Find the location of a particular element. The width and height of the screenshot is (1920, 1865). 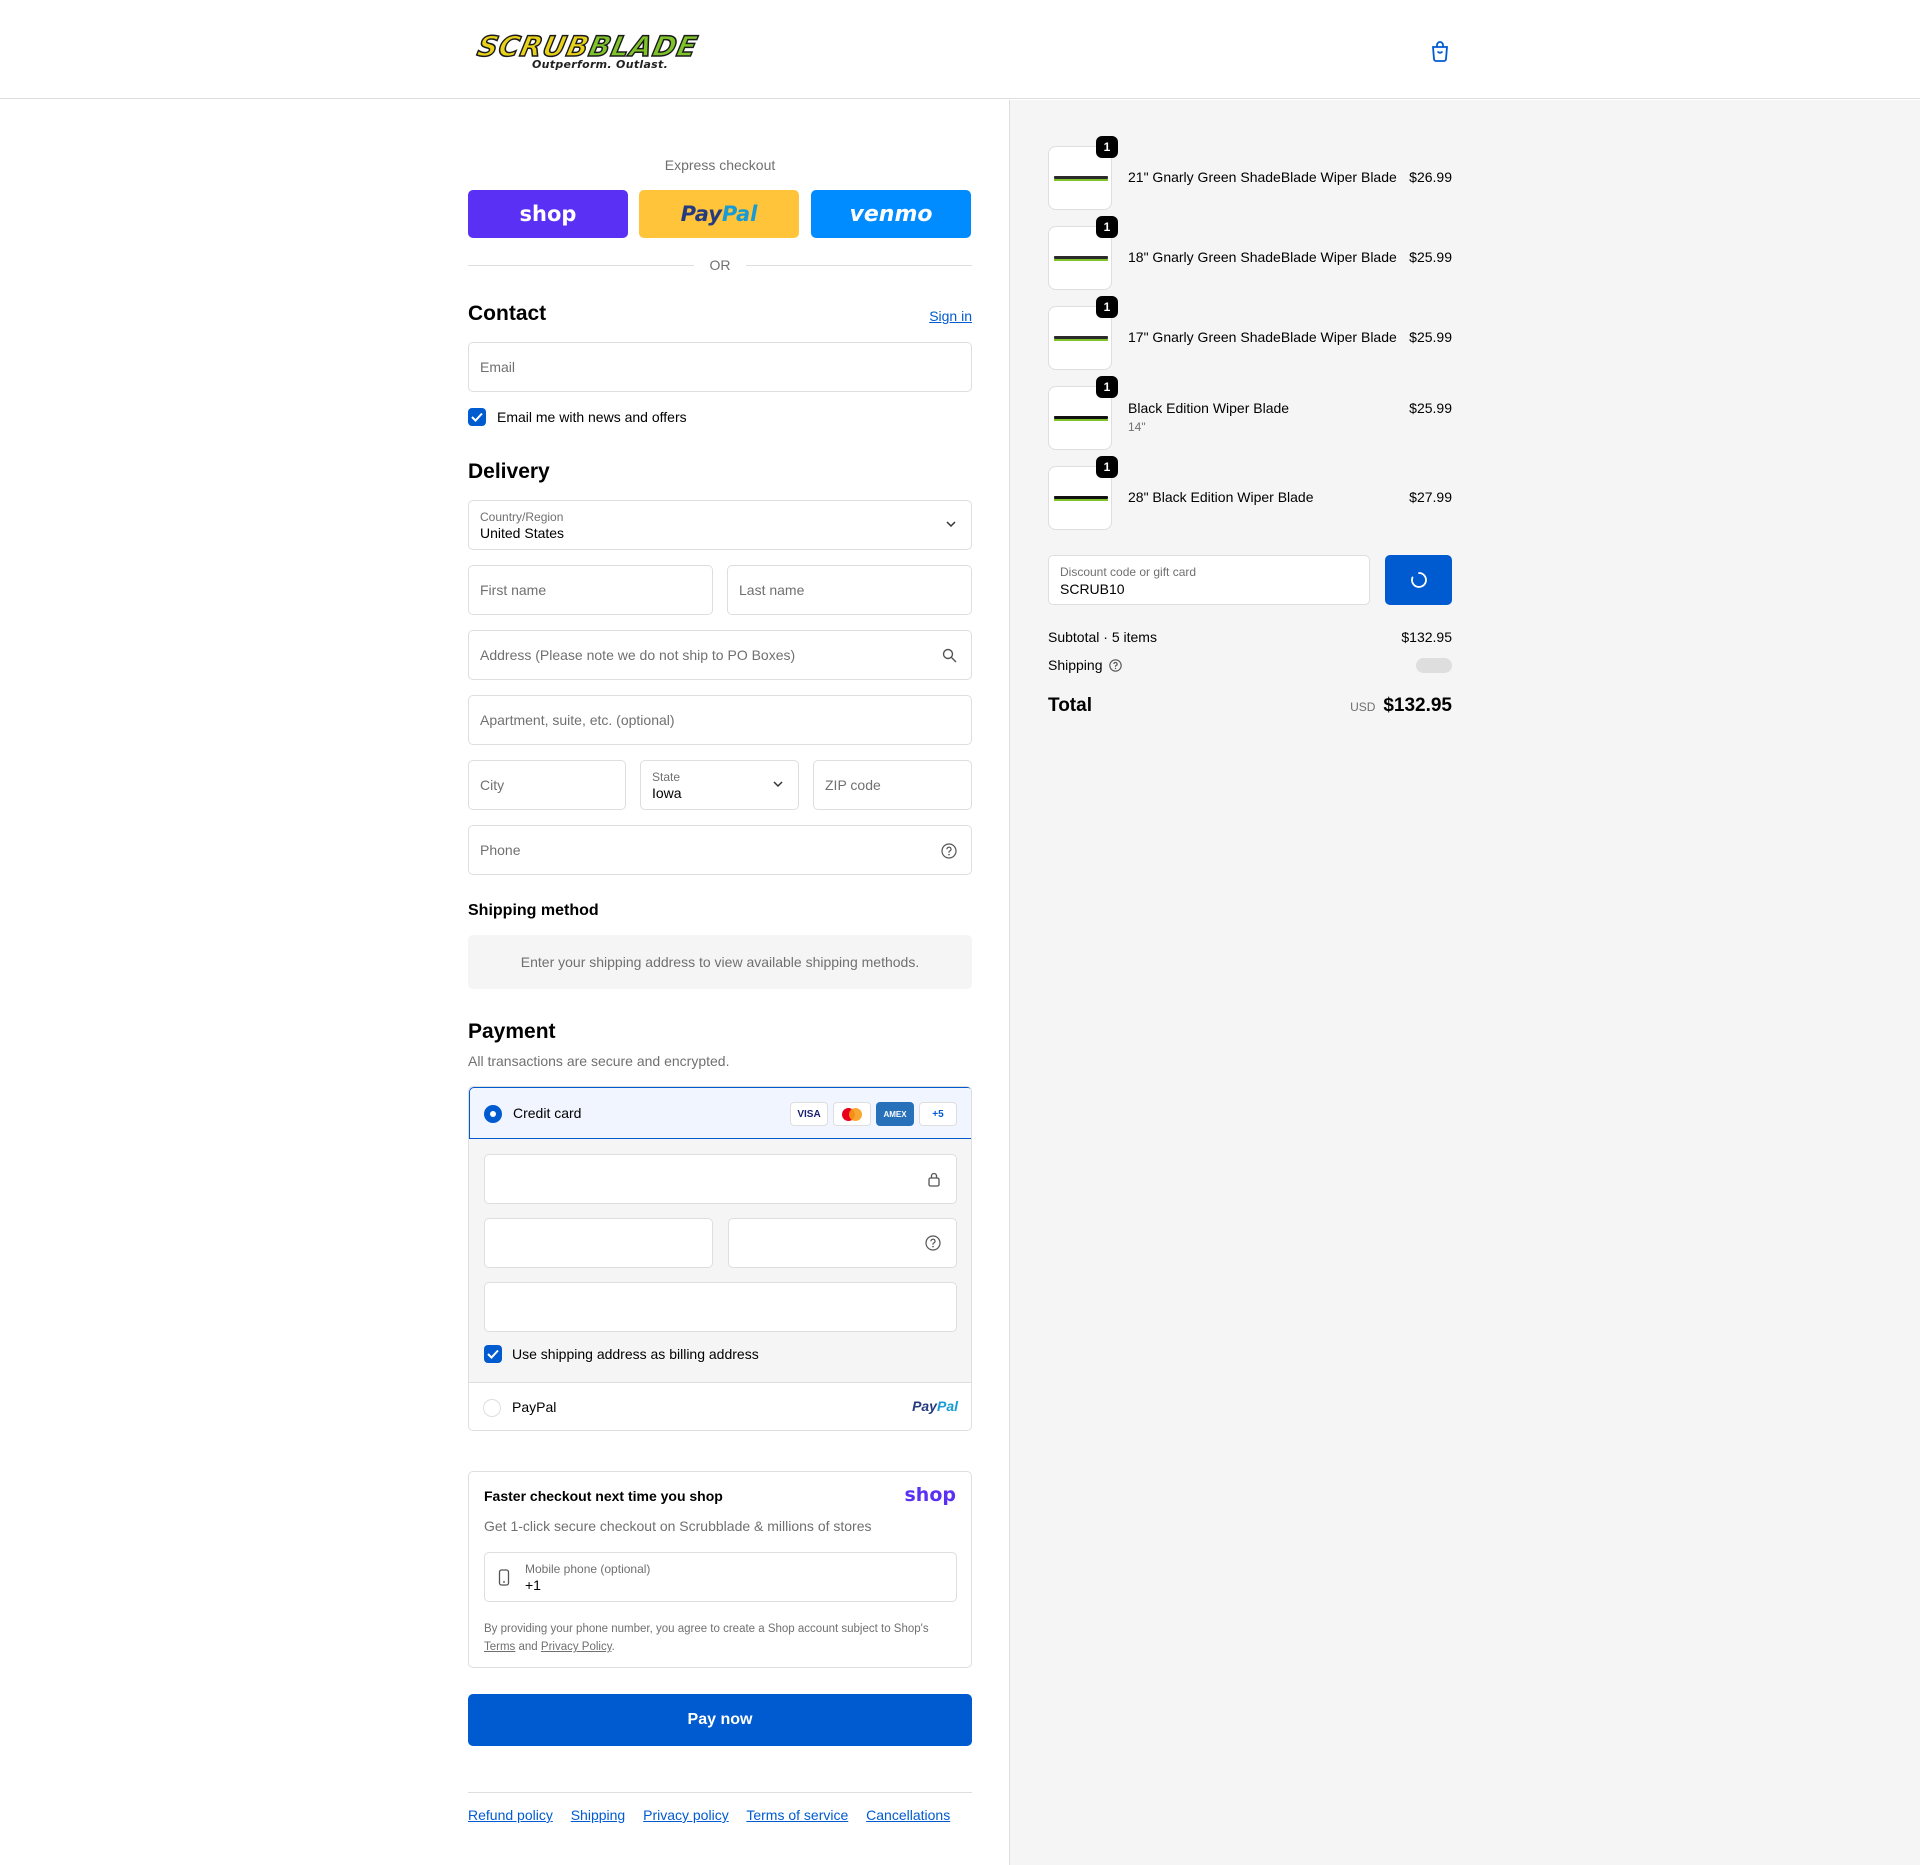

shop-pay-button: shop is located at coordinates (548, 214).